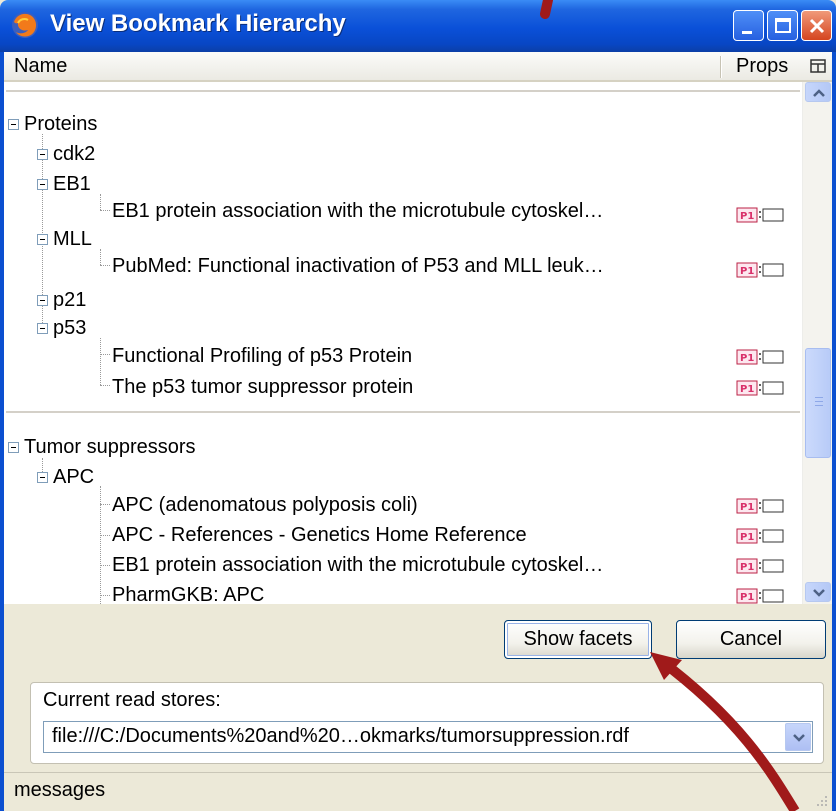  Describe the element at coordinates (762, 66) in the screenshot. I see `column-props-header: Props` at that location.